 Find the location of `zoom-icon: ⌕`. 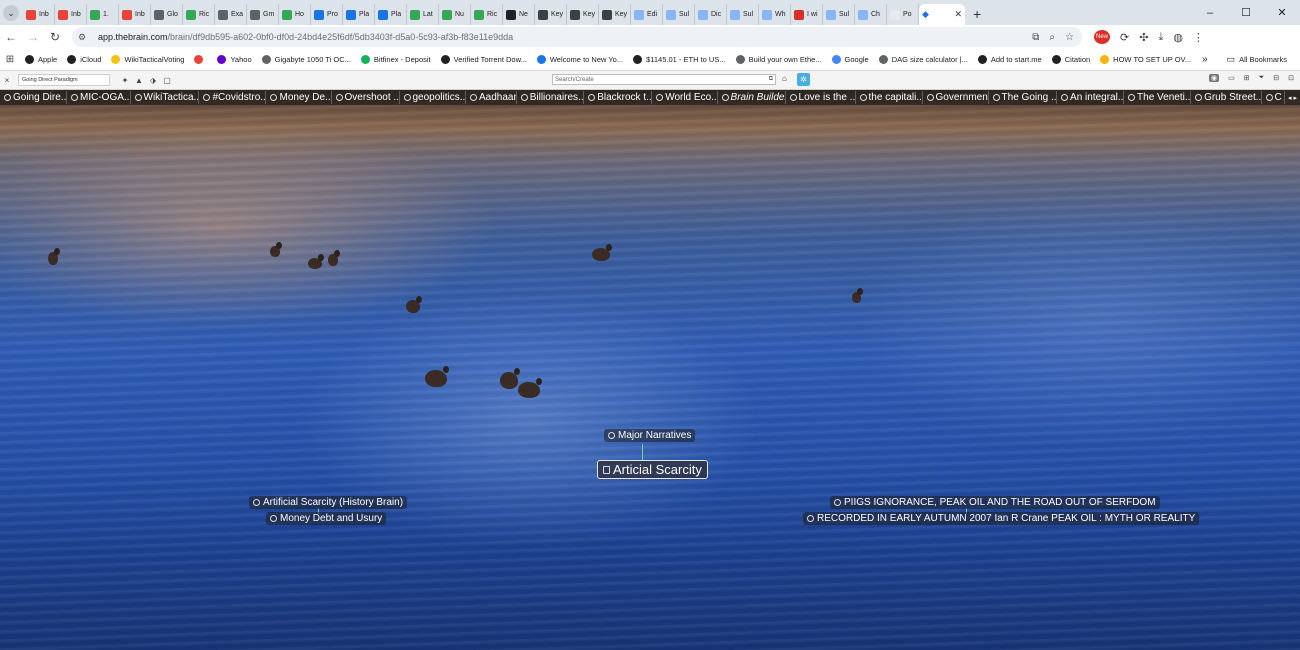

zoom-icon: ⌕ is located at coordinates (1052, 37).